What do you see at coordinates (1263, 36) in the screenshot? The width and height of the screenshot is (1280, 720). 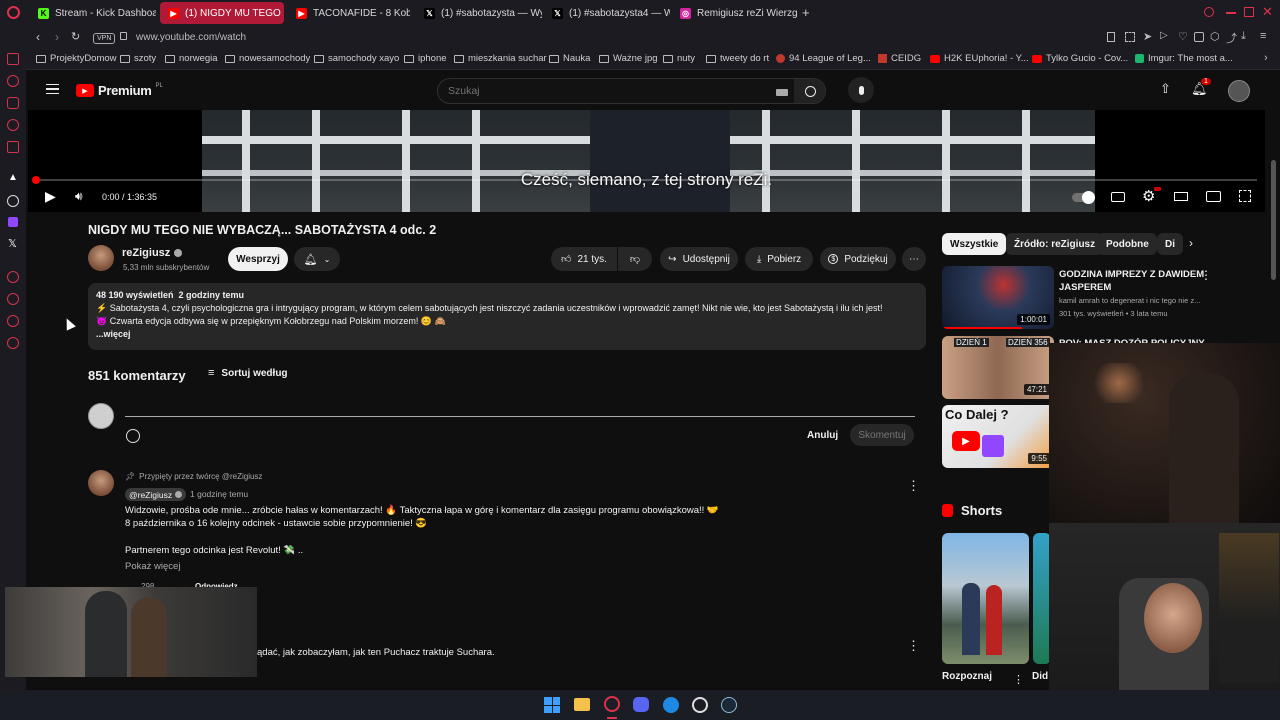 I see `menu-lines-icon: ≡` at bounding box center [1263, 36].